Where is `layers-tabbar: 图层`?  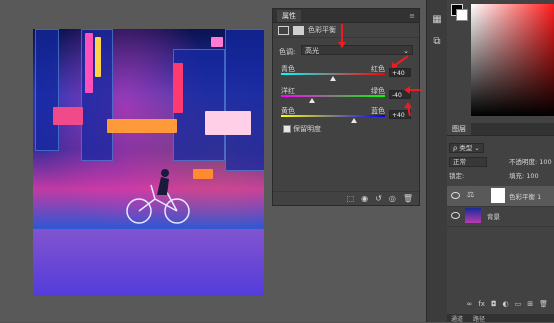
layers-tabbar: 图层 is located at coordinates (500, 129).